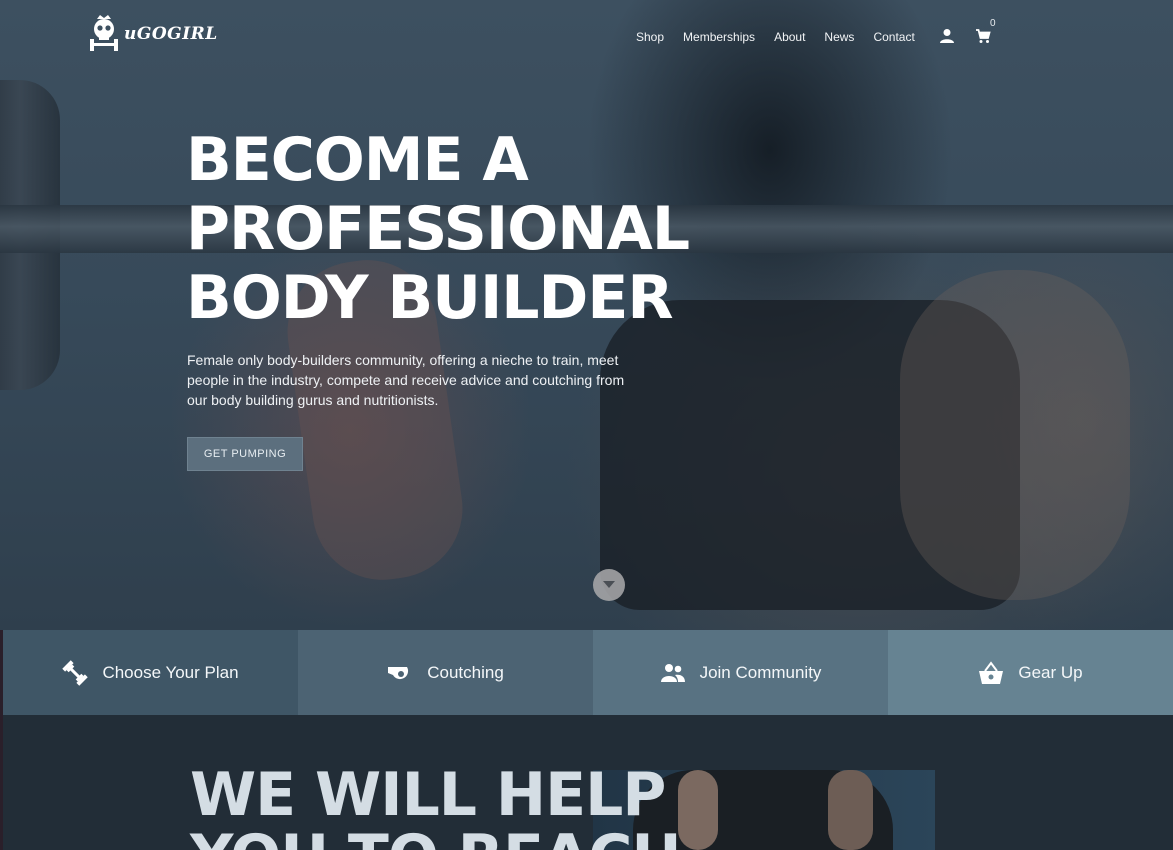  Describe the element at coordinates (171, 34) in the screenshot. I see `brand-name: uGOGIRL` at that location.